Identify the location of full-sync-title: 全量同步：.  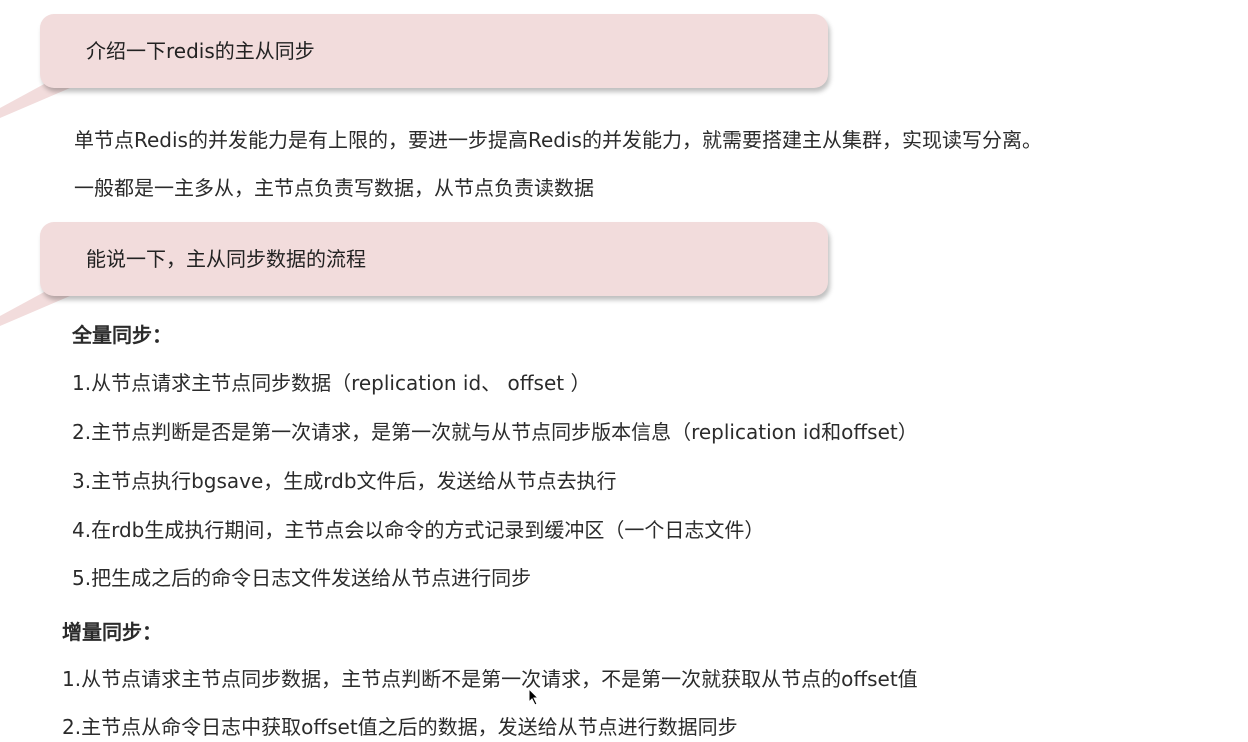
(122, 335).